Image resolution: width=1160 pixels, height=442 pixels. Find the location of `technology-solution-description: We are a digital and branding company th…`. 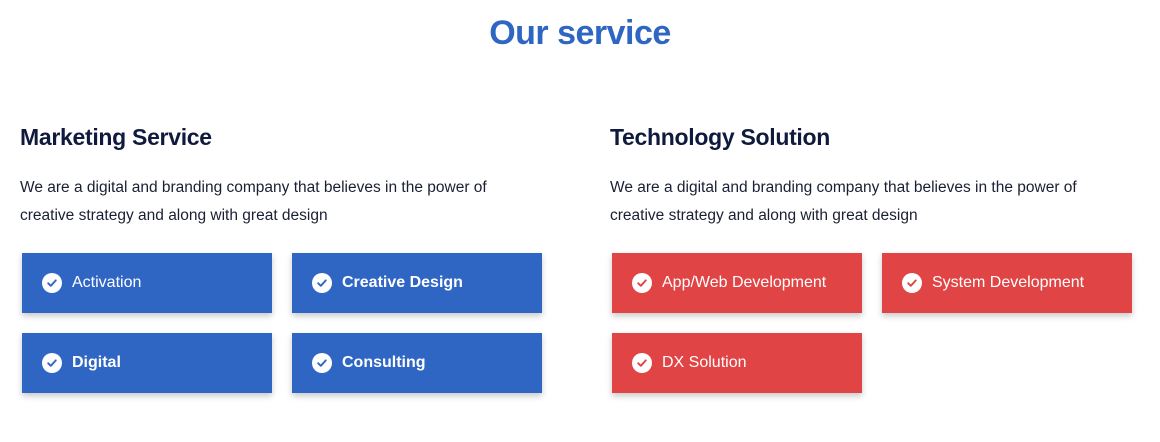

technology-solution-description: We are a digital and branding company th… is located at coordinates (843, 201).